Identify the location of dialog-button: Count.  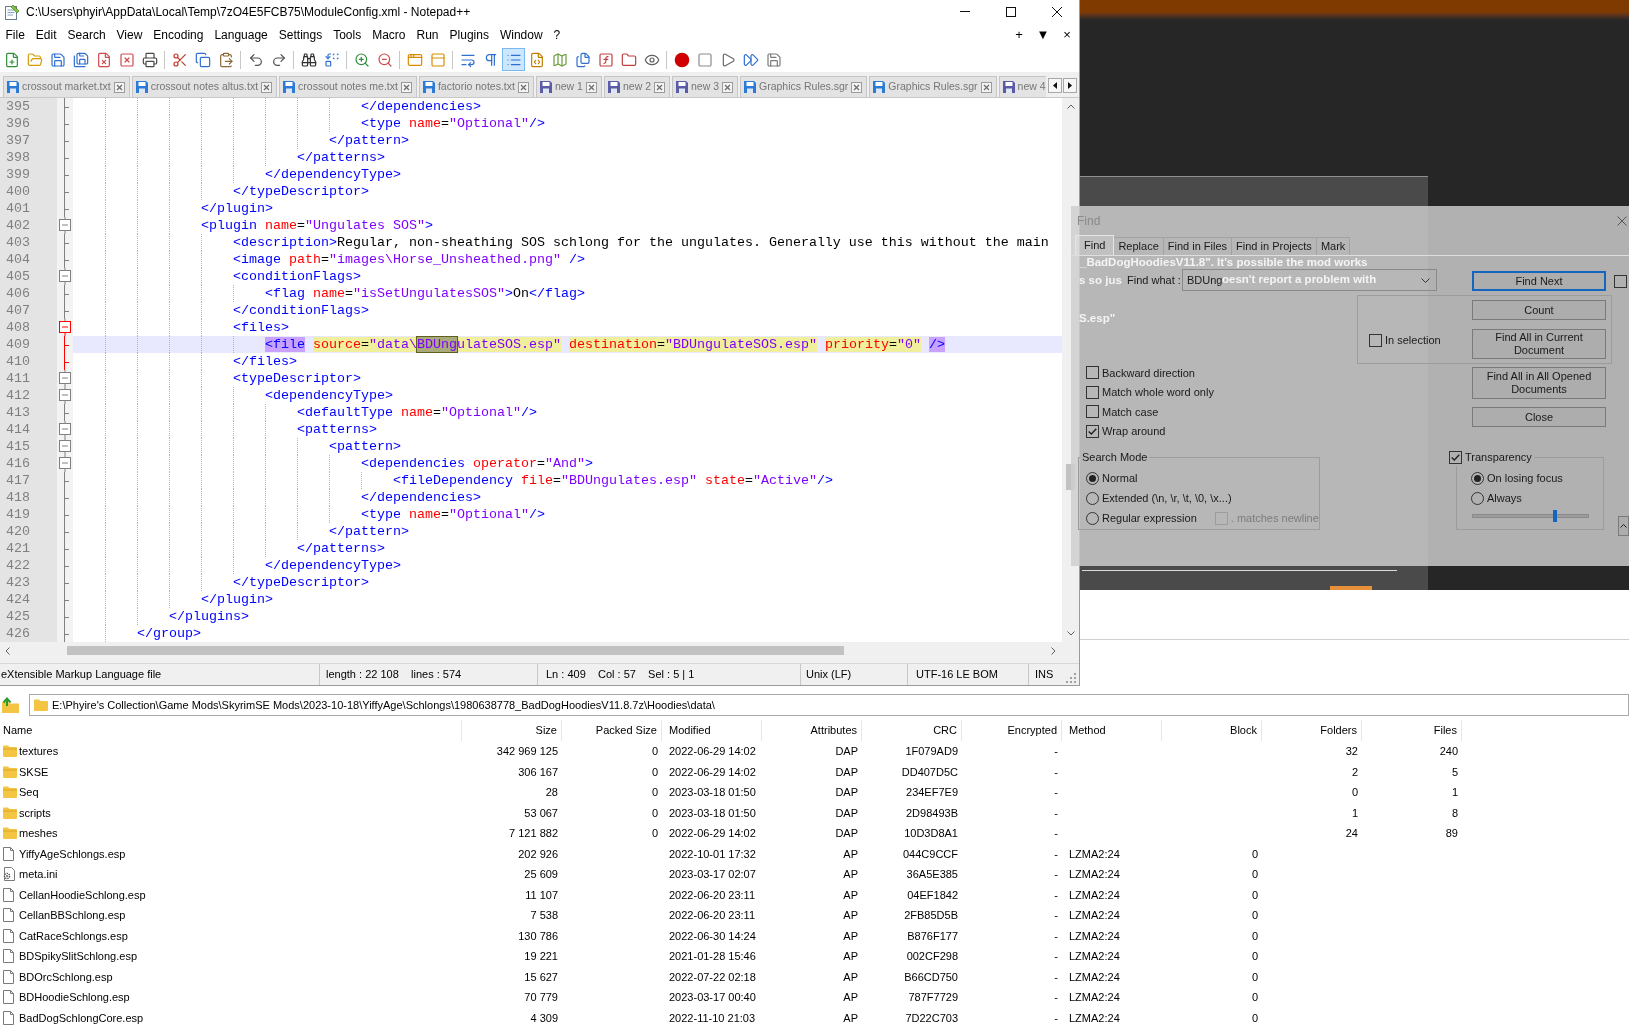
(1539, 310).